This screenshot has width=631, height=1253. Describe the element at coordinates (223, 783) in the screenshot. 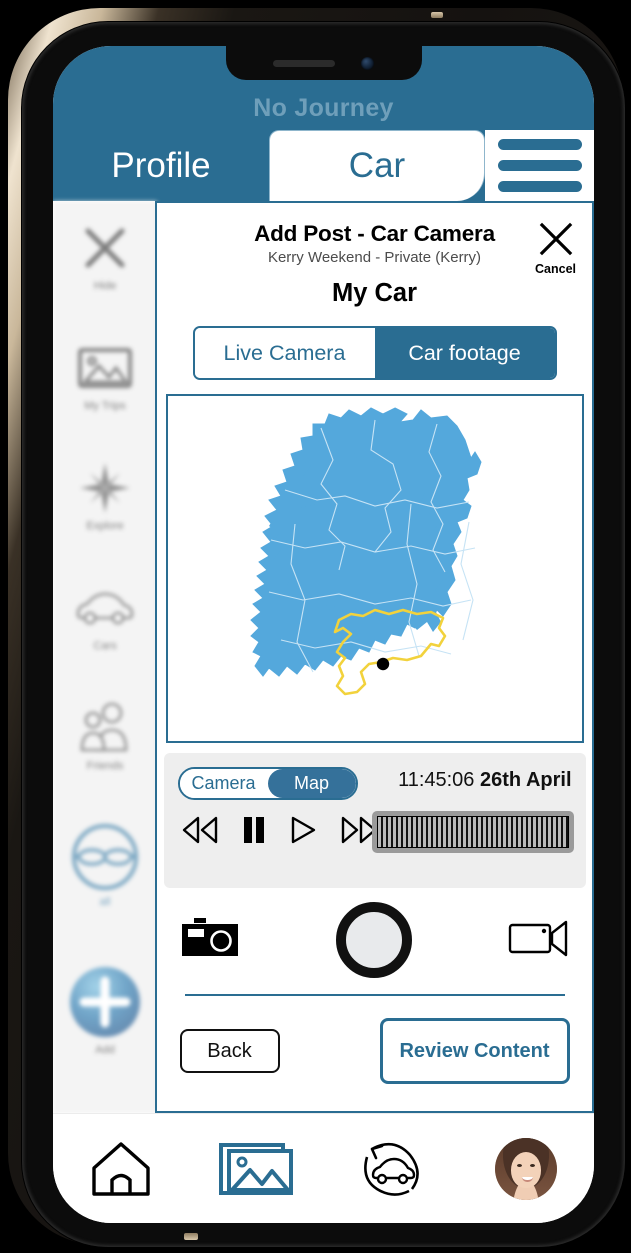

I see `view-option-camera: Camera` at that location.